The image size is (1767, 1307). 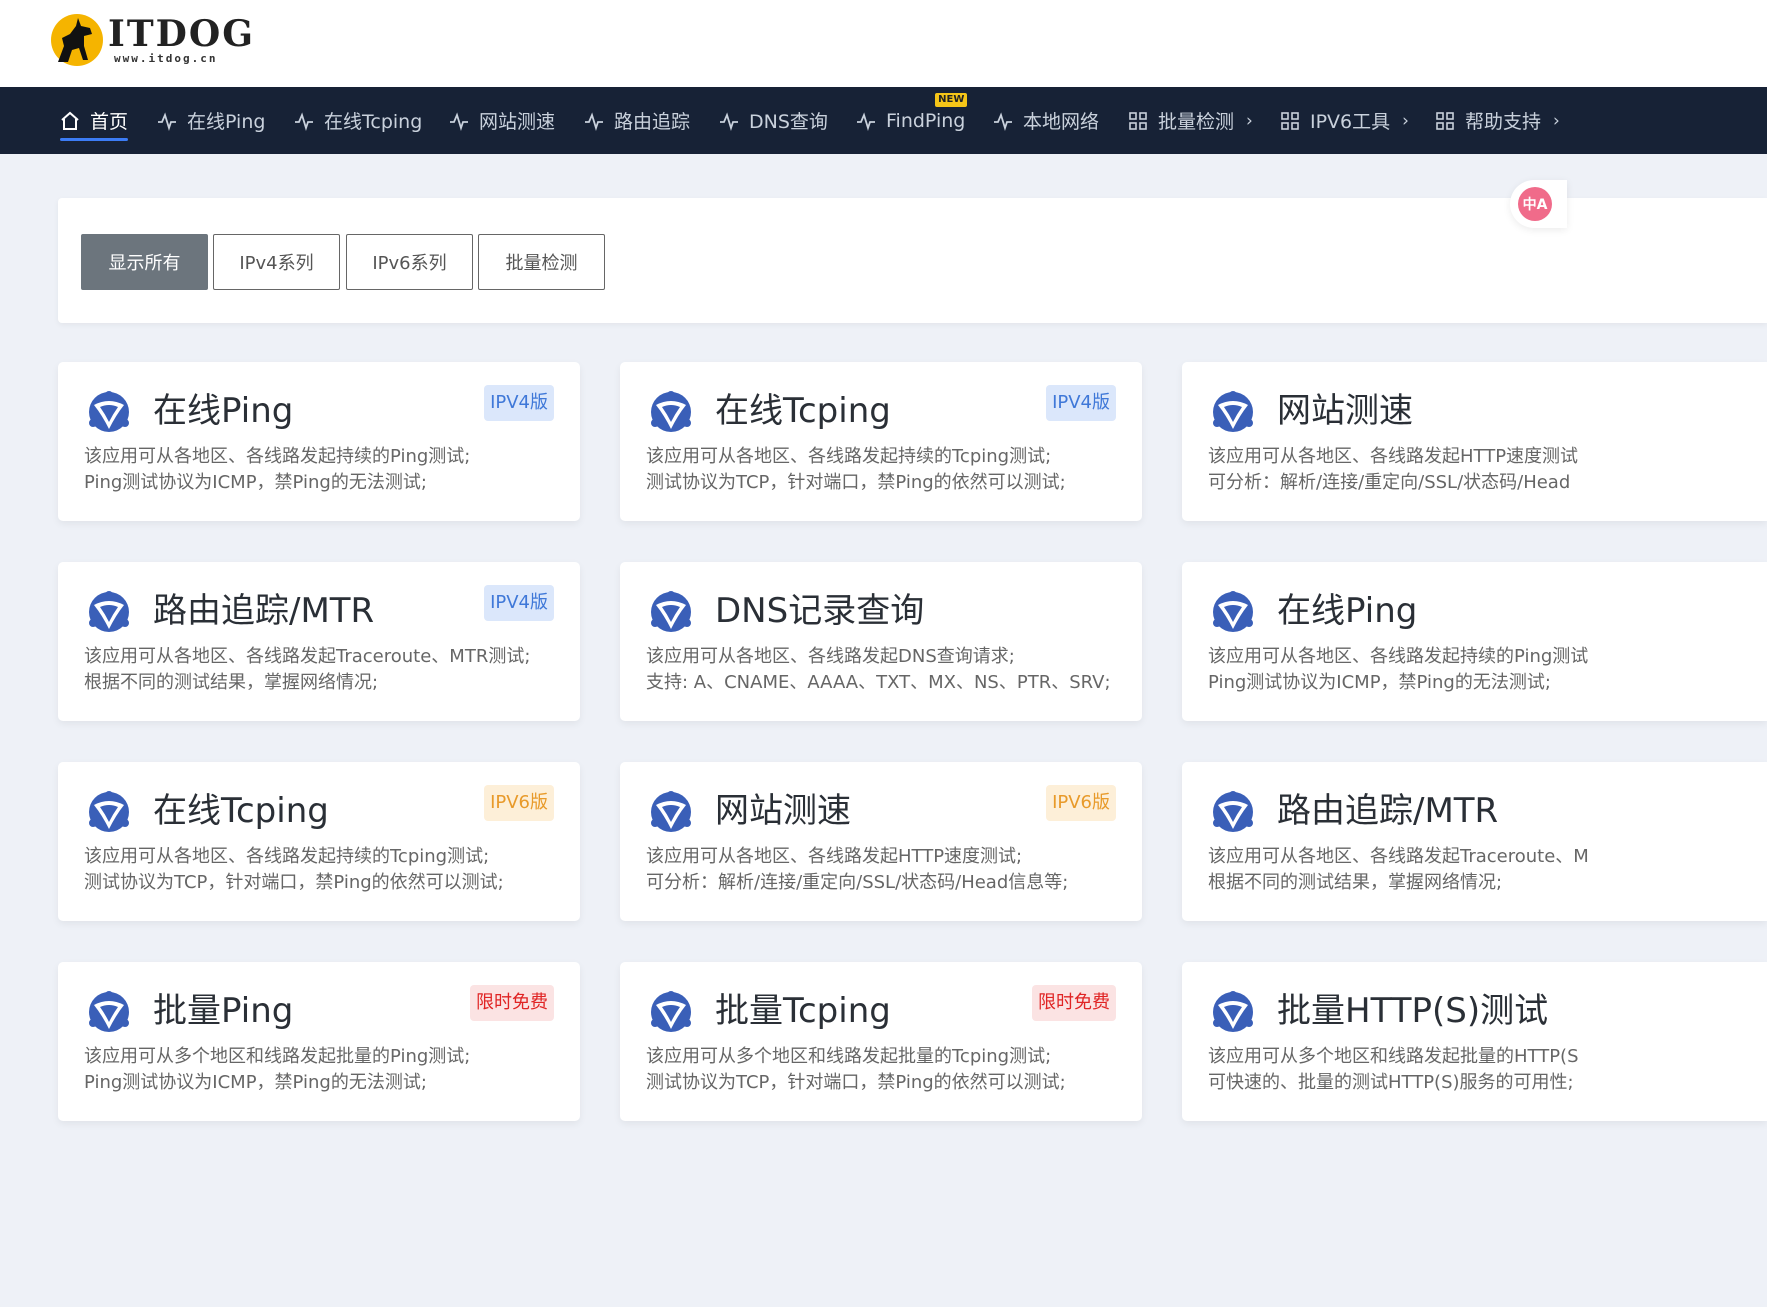 I want to click on nav-batch-check: 批量检测 ›, so click(x=1190, y=120).